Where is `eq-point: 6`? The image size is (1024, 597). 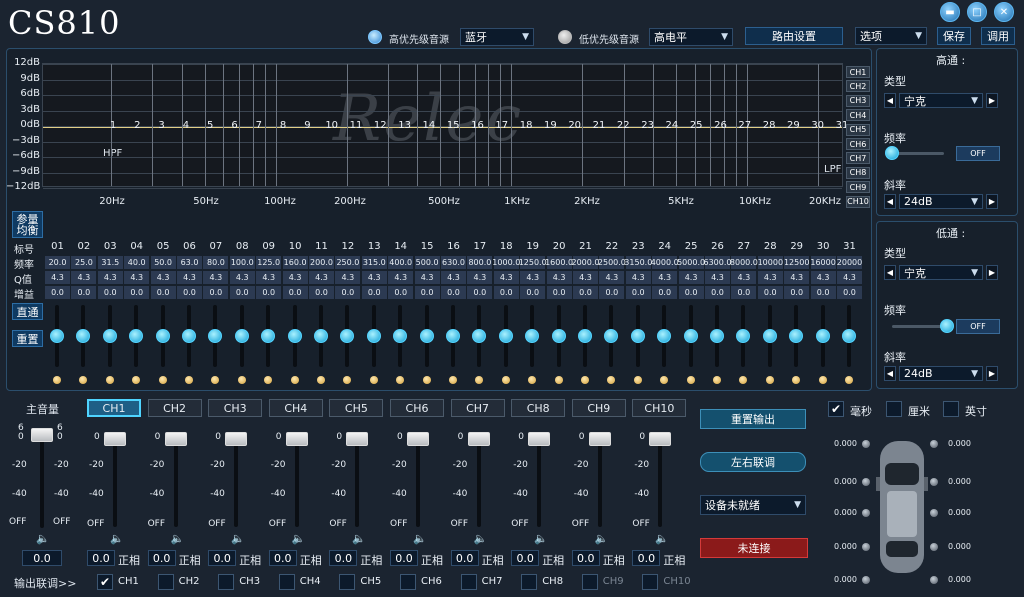 eq-point: 6 is located at coordinates (234, 125).